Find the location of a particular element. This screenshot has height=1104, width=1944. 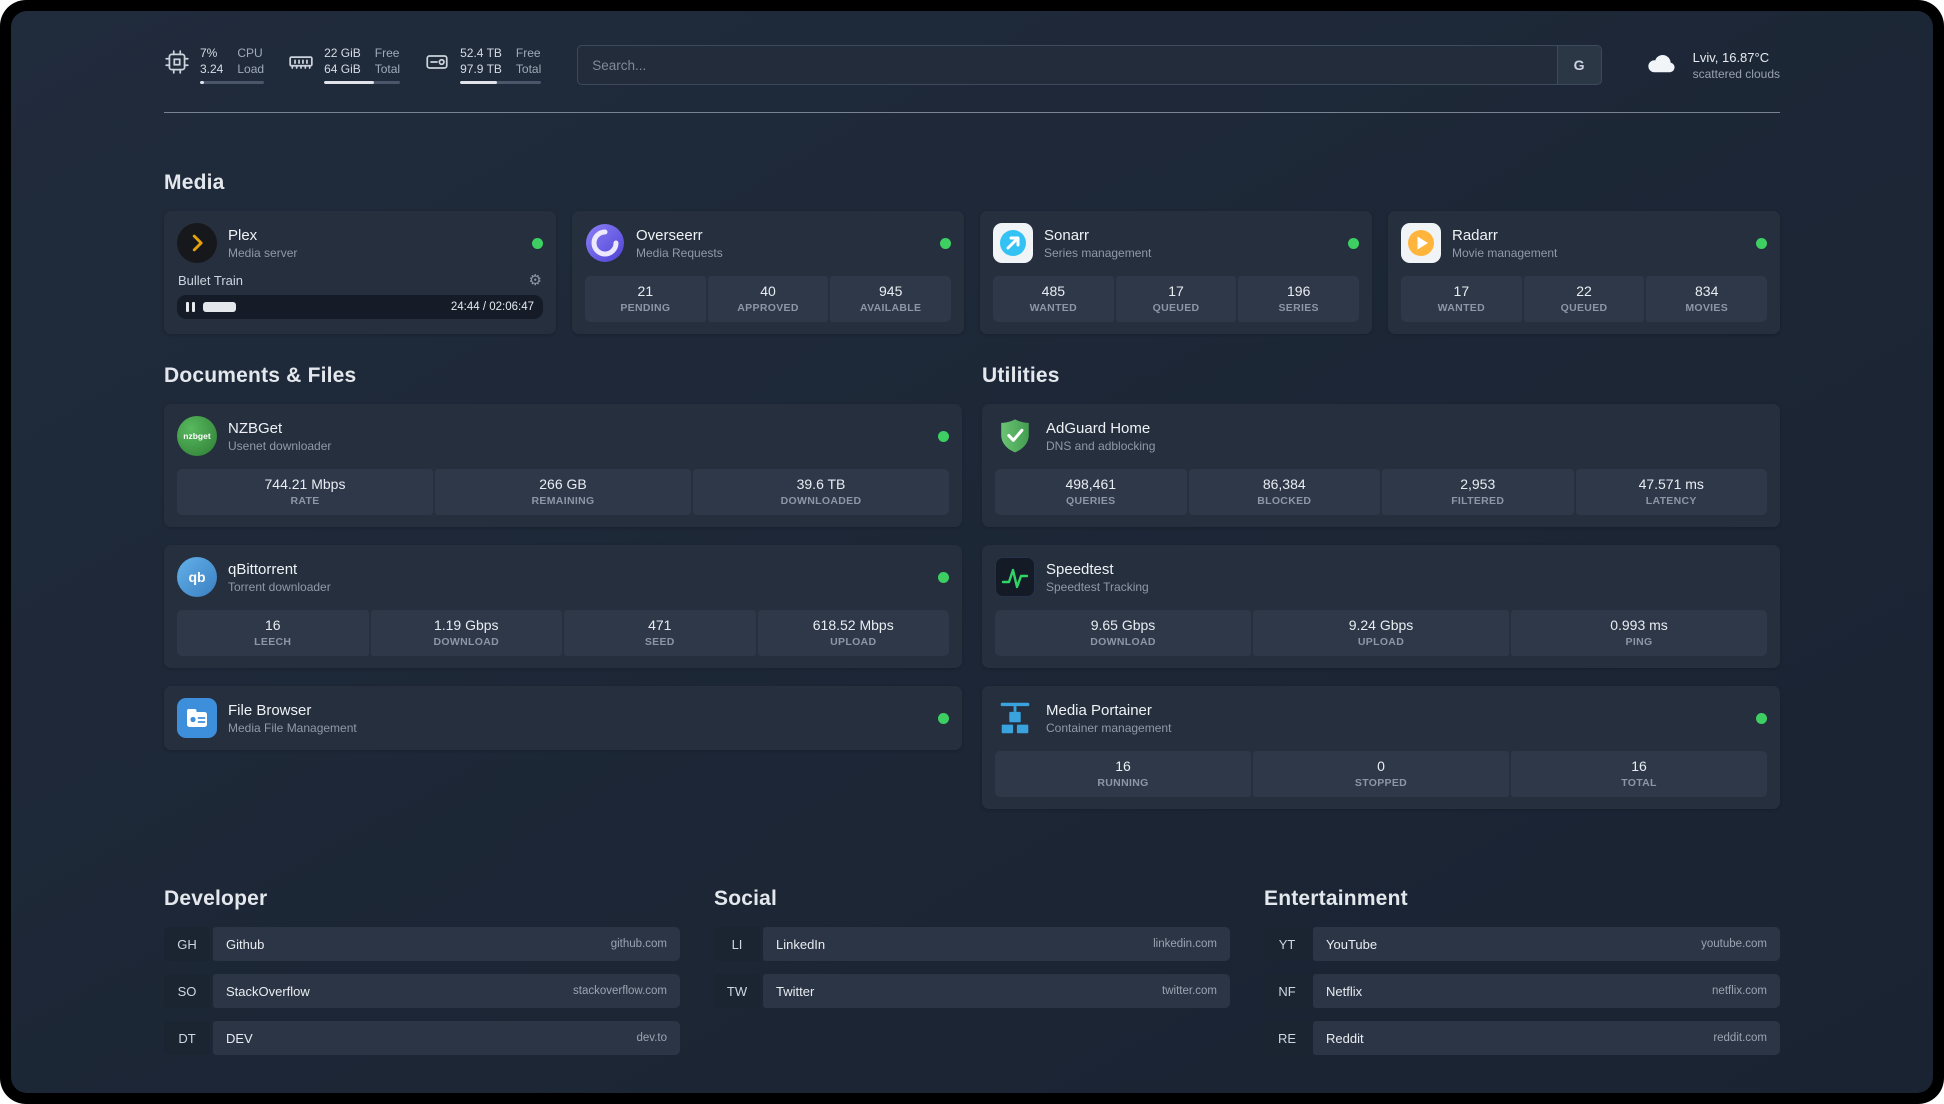

bookmark-linkedin: LI LinkedIn linkedin.com is located at coordinates (972, 944).